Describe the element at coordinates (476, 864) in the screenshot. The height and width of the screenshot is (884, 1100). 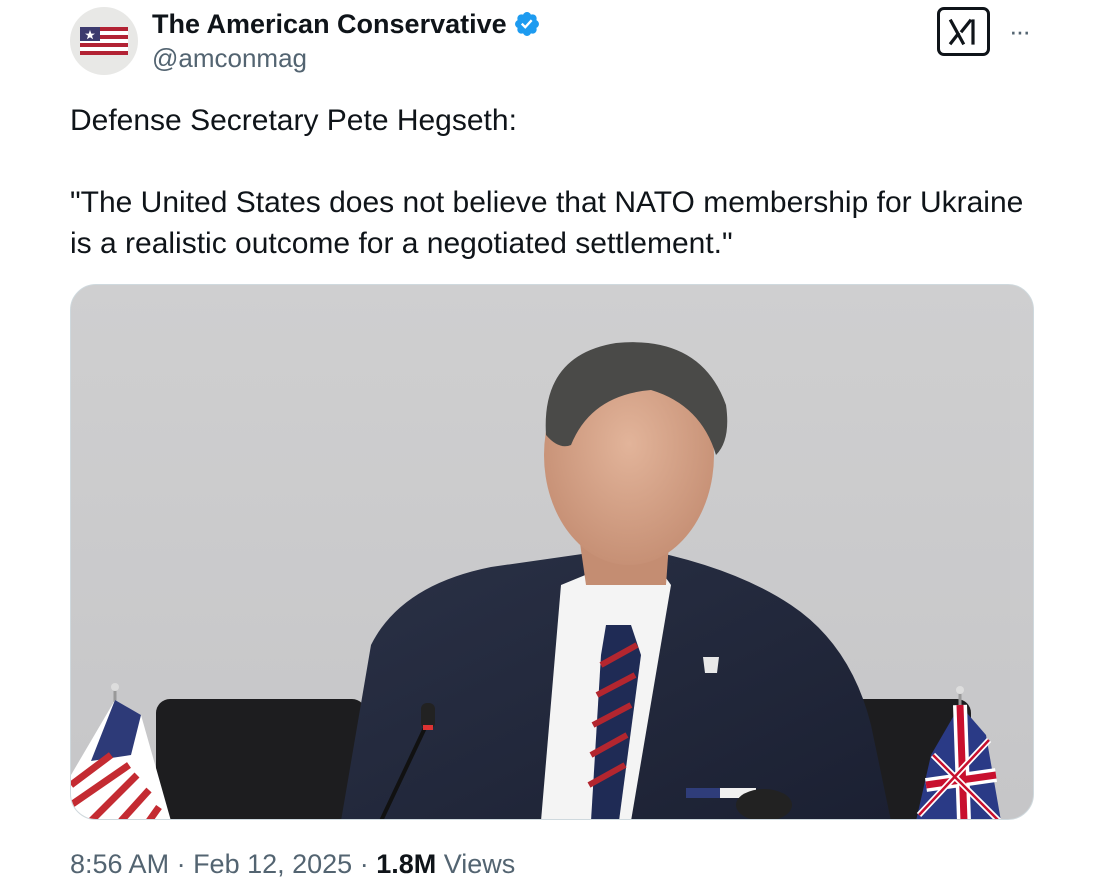
I see `views-label: Views` at that location.